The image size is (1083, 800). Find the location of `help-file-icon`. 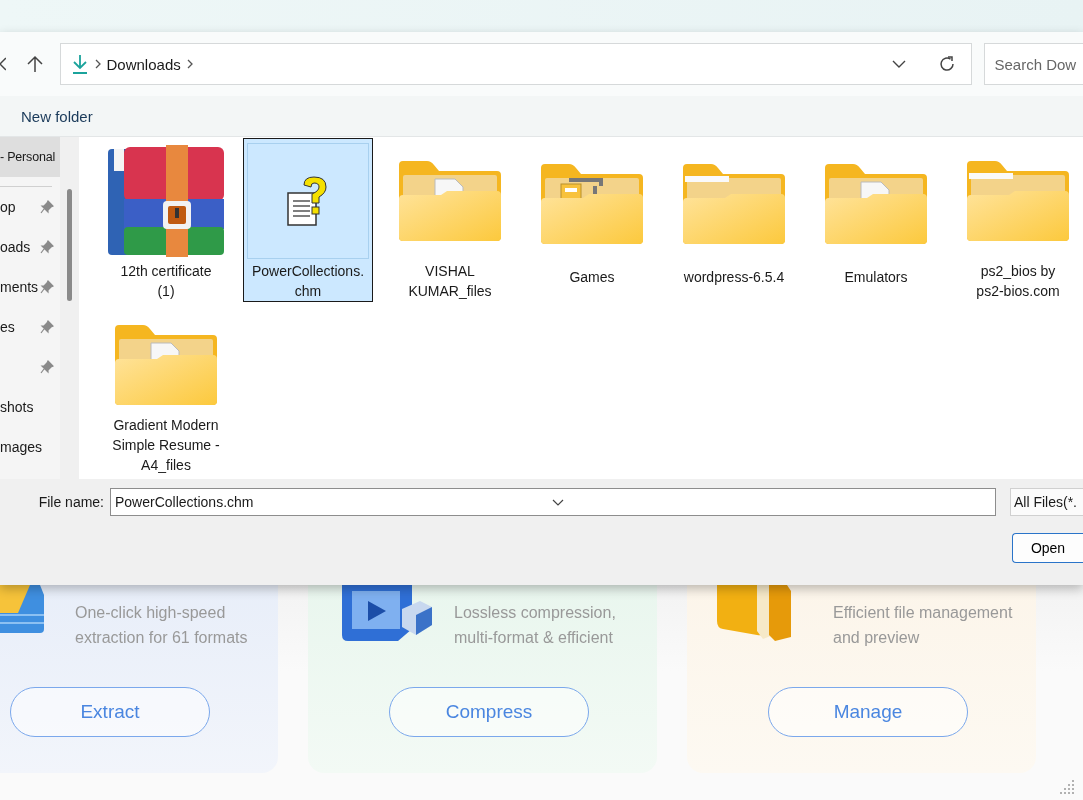

help-file-icon is located at coordinates (308, 201).